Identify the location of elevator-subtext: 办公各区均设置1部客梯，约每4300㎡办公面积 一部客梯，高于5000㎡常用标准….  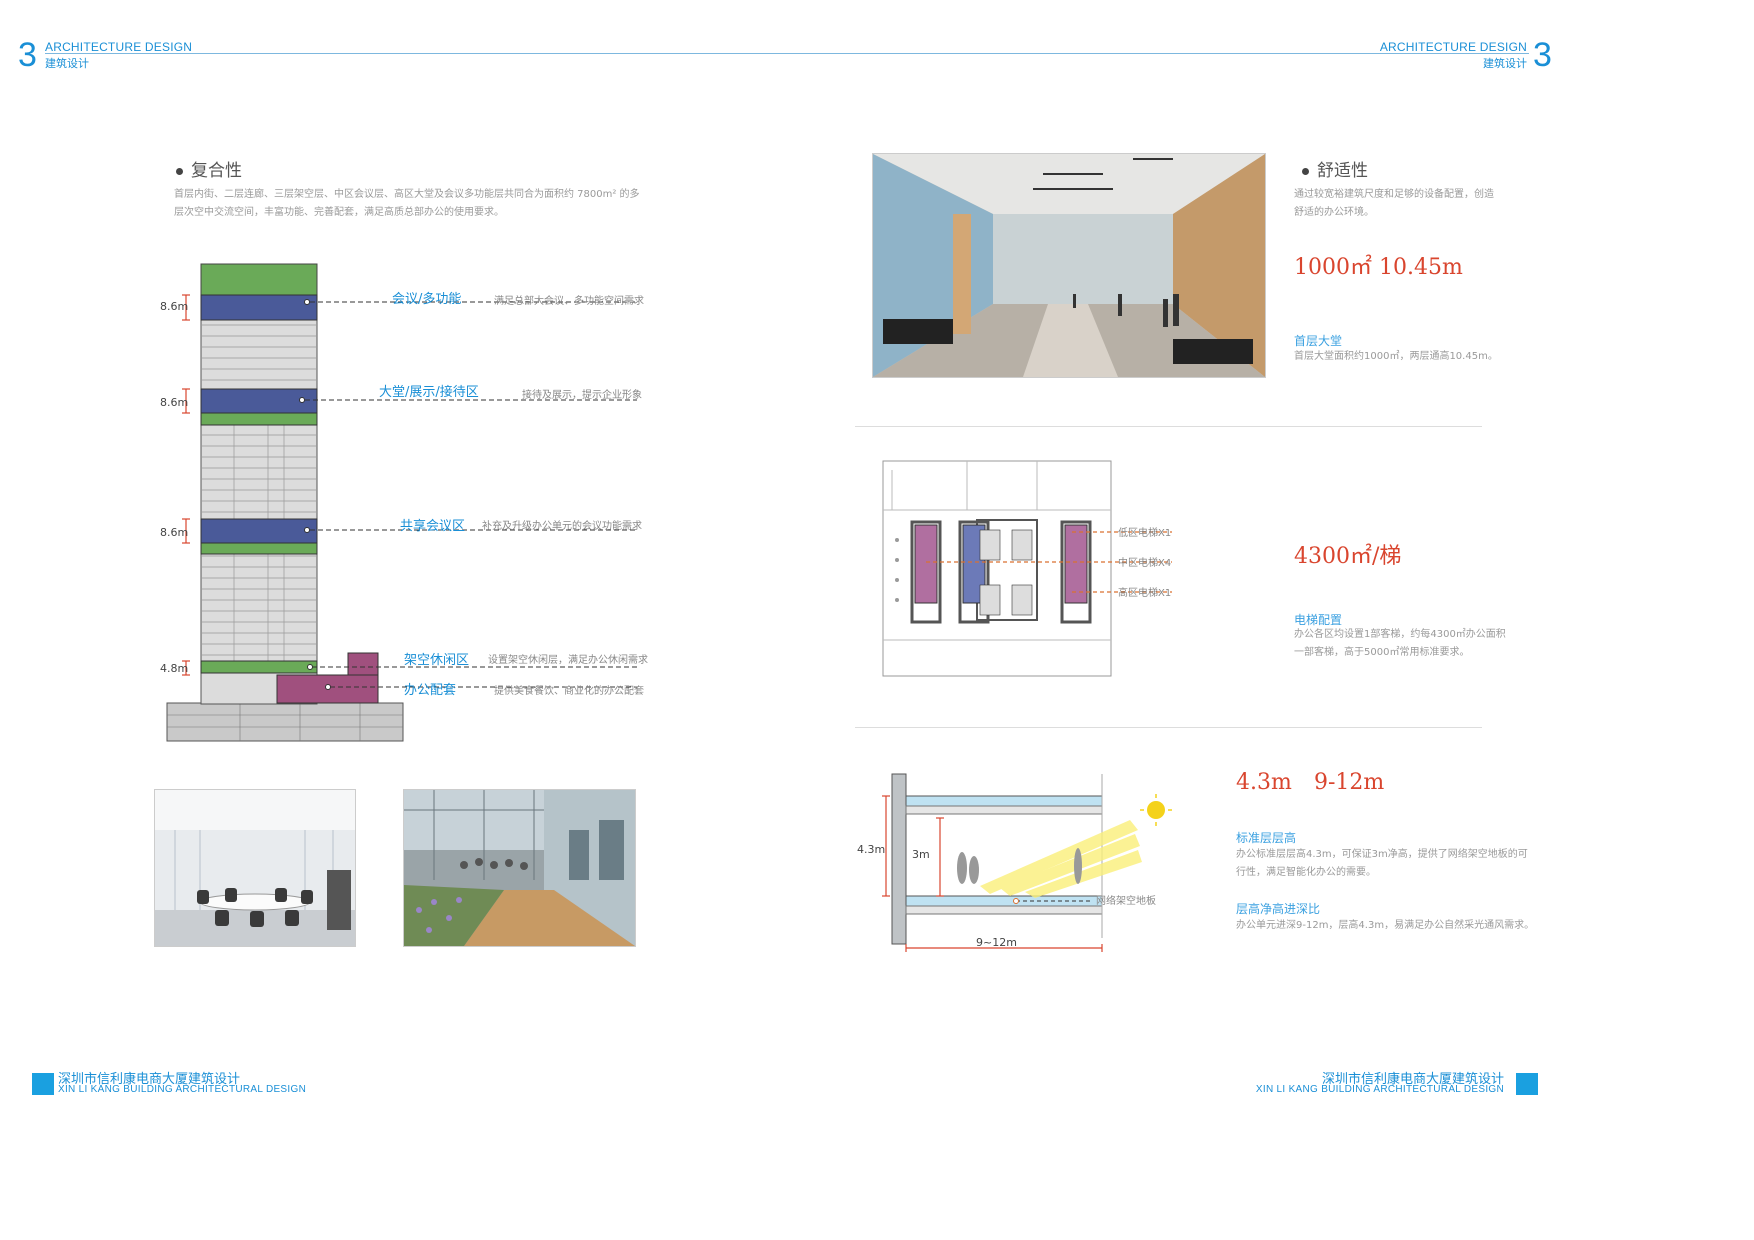
(1400, 643).